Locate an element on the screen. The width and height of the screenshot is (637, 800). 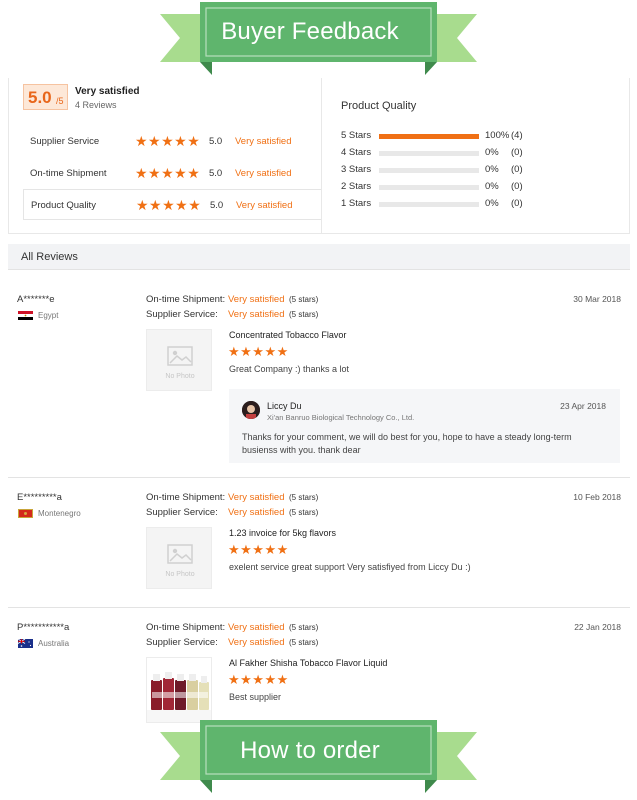
review-product: 1.23 invoice for 5kg flavors is located at coordinates (282, 533).